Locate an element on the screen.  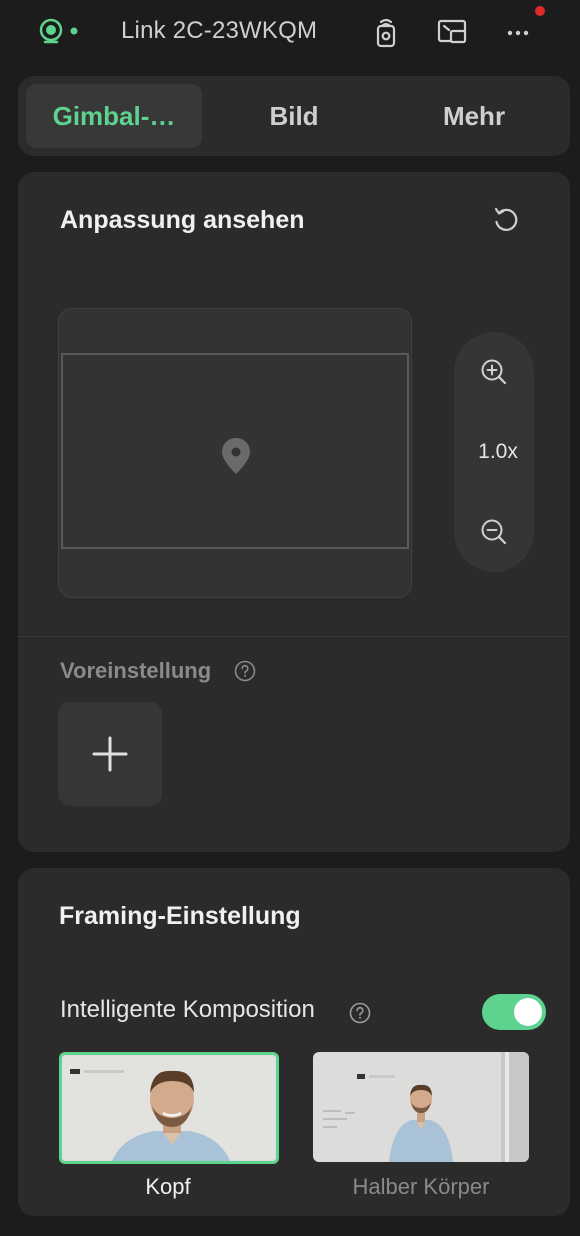
top-bar: Link 2C-23WKQM is located at coordinates (290, 32).